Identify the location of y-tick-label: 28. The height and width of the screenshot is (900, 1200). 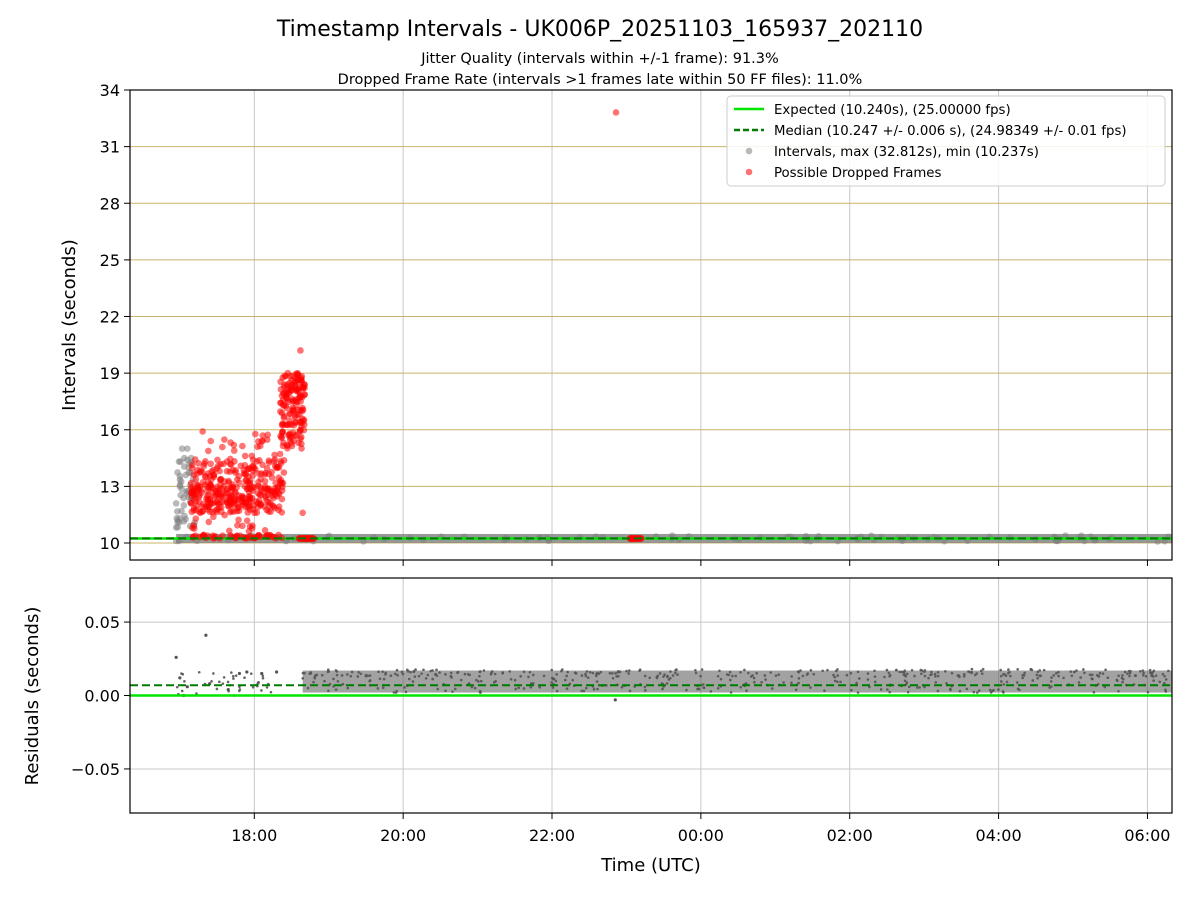
(110, 203).